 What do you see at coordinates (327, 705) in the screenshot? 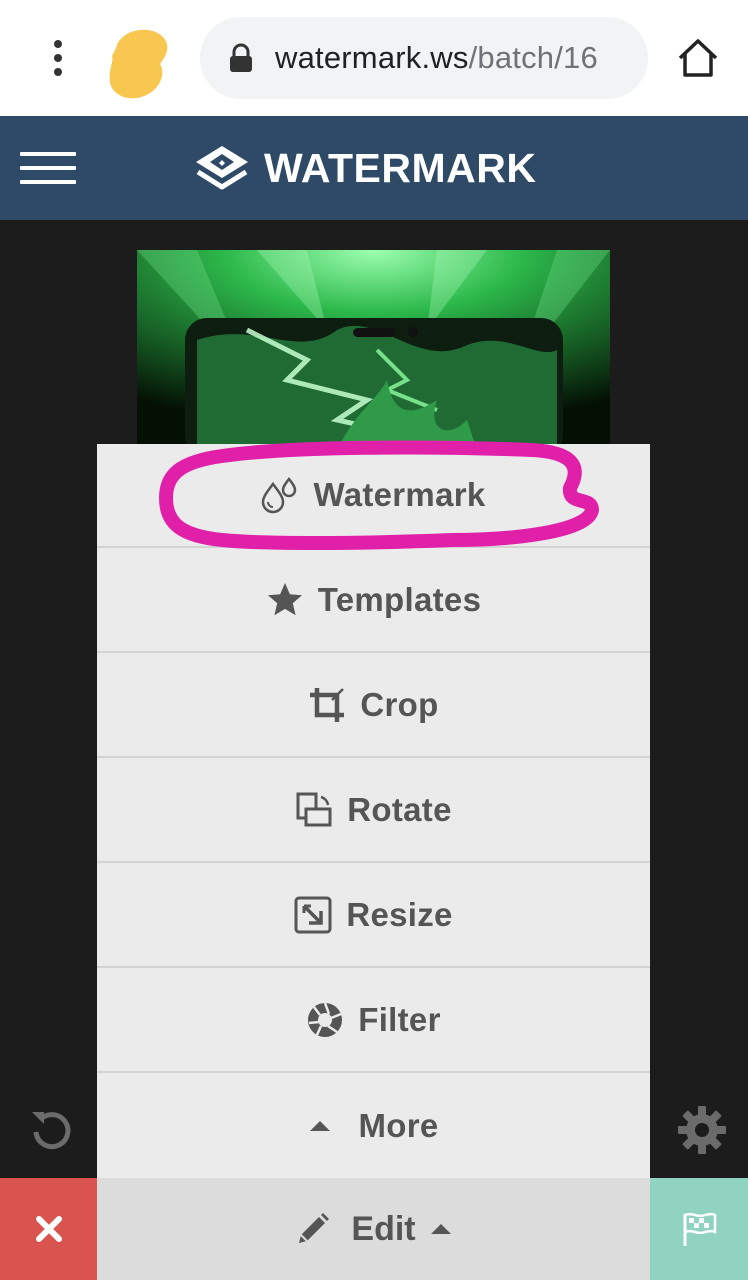
I see `crop-icon` at bounding box center [327, 705].